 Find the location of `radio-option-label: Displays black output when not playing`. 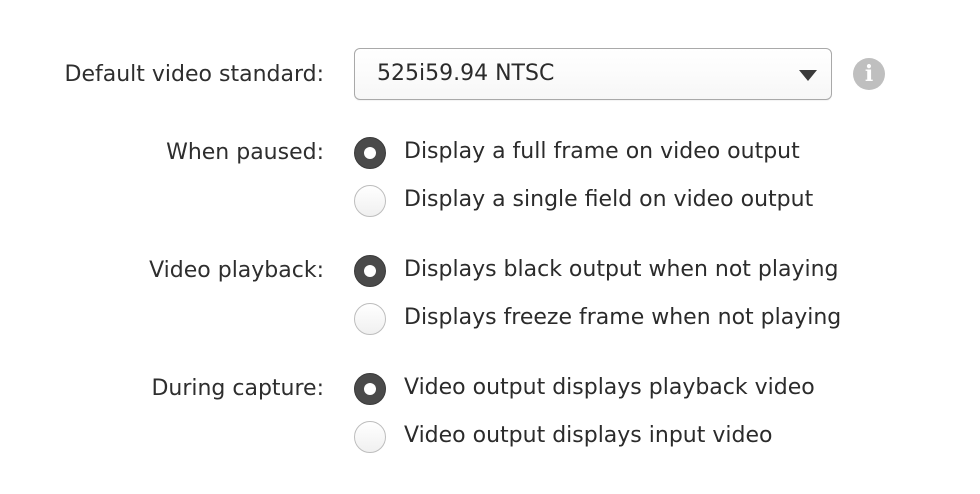

radio-option-label: Displays black output when not playing is located at coordinates (621, 269).